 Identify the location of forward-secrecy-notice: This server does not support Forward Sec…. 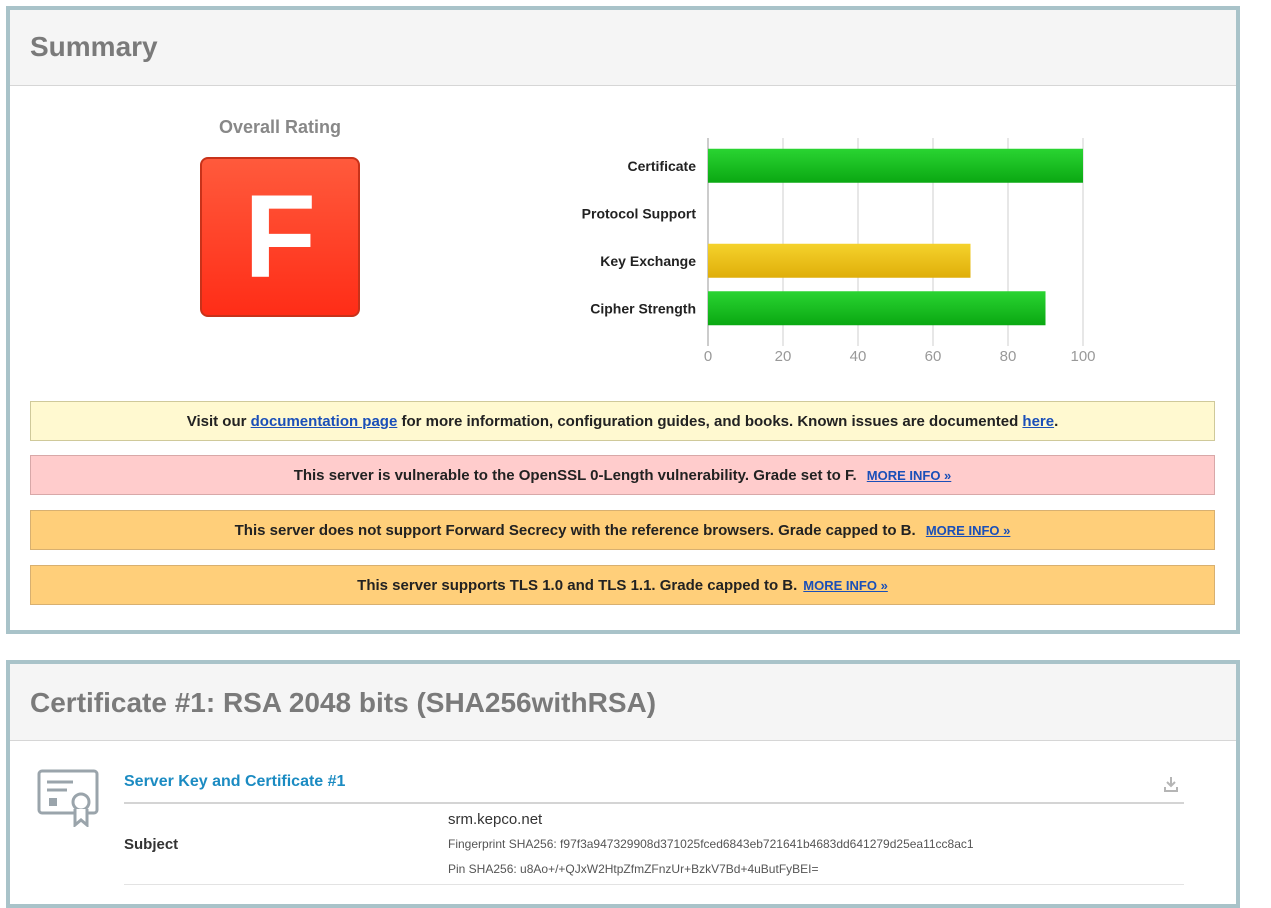
(622, 530).